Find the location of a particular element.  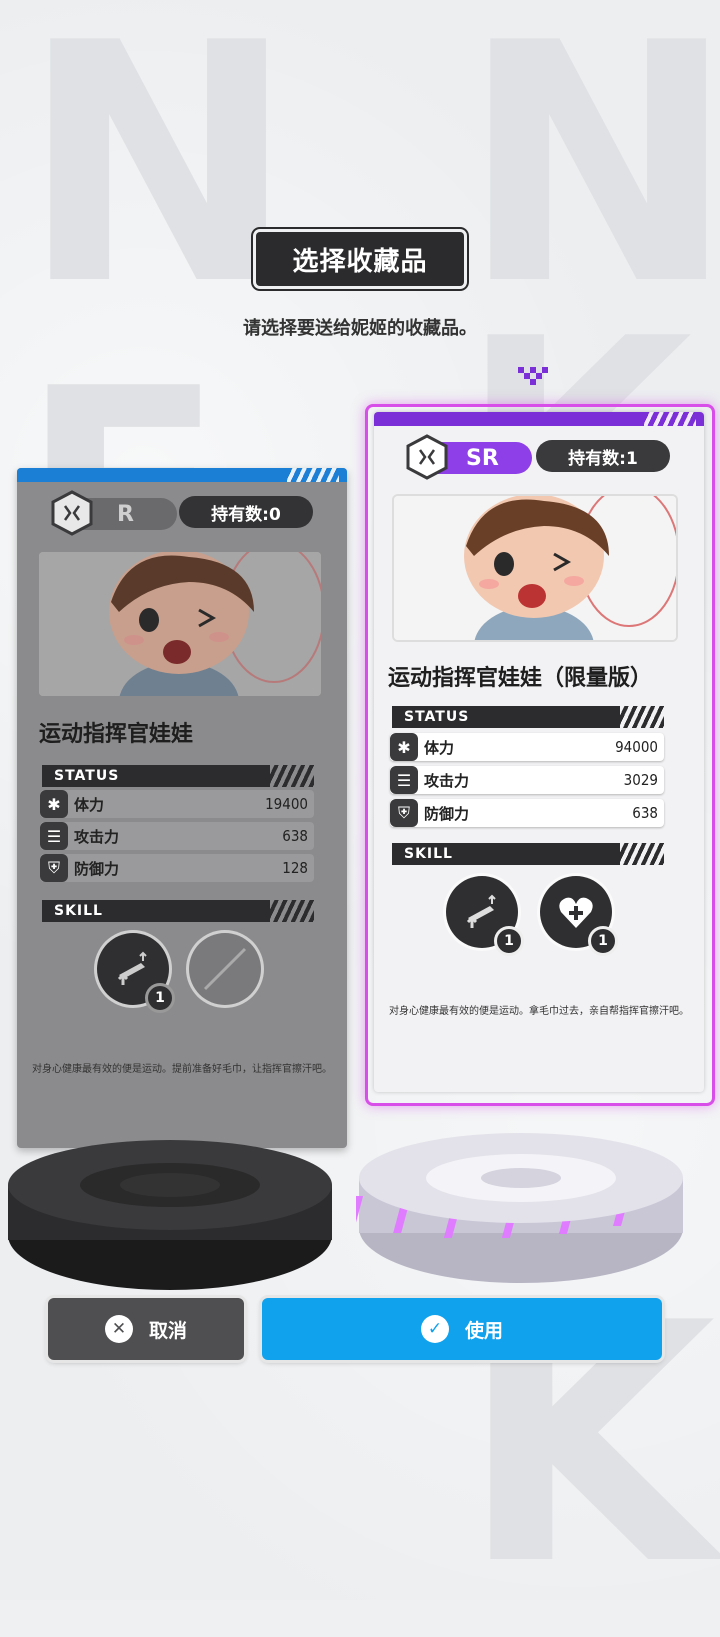

skill-slot-2-empty is located at coordinates (225, 969).